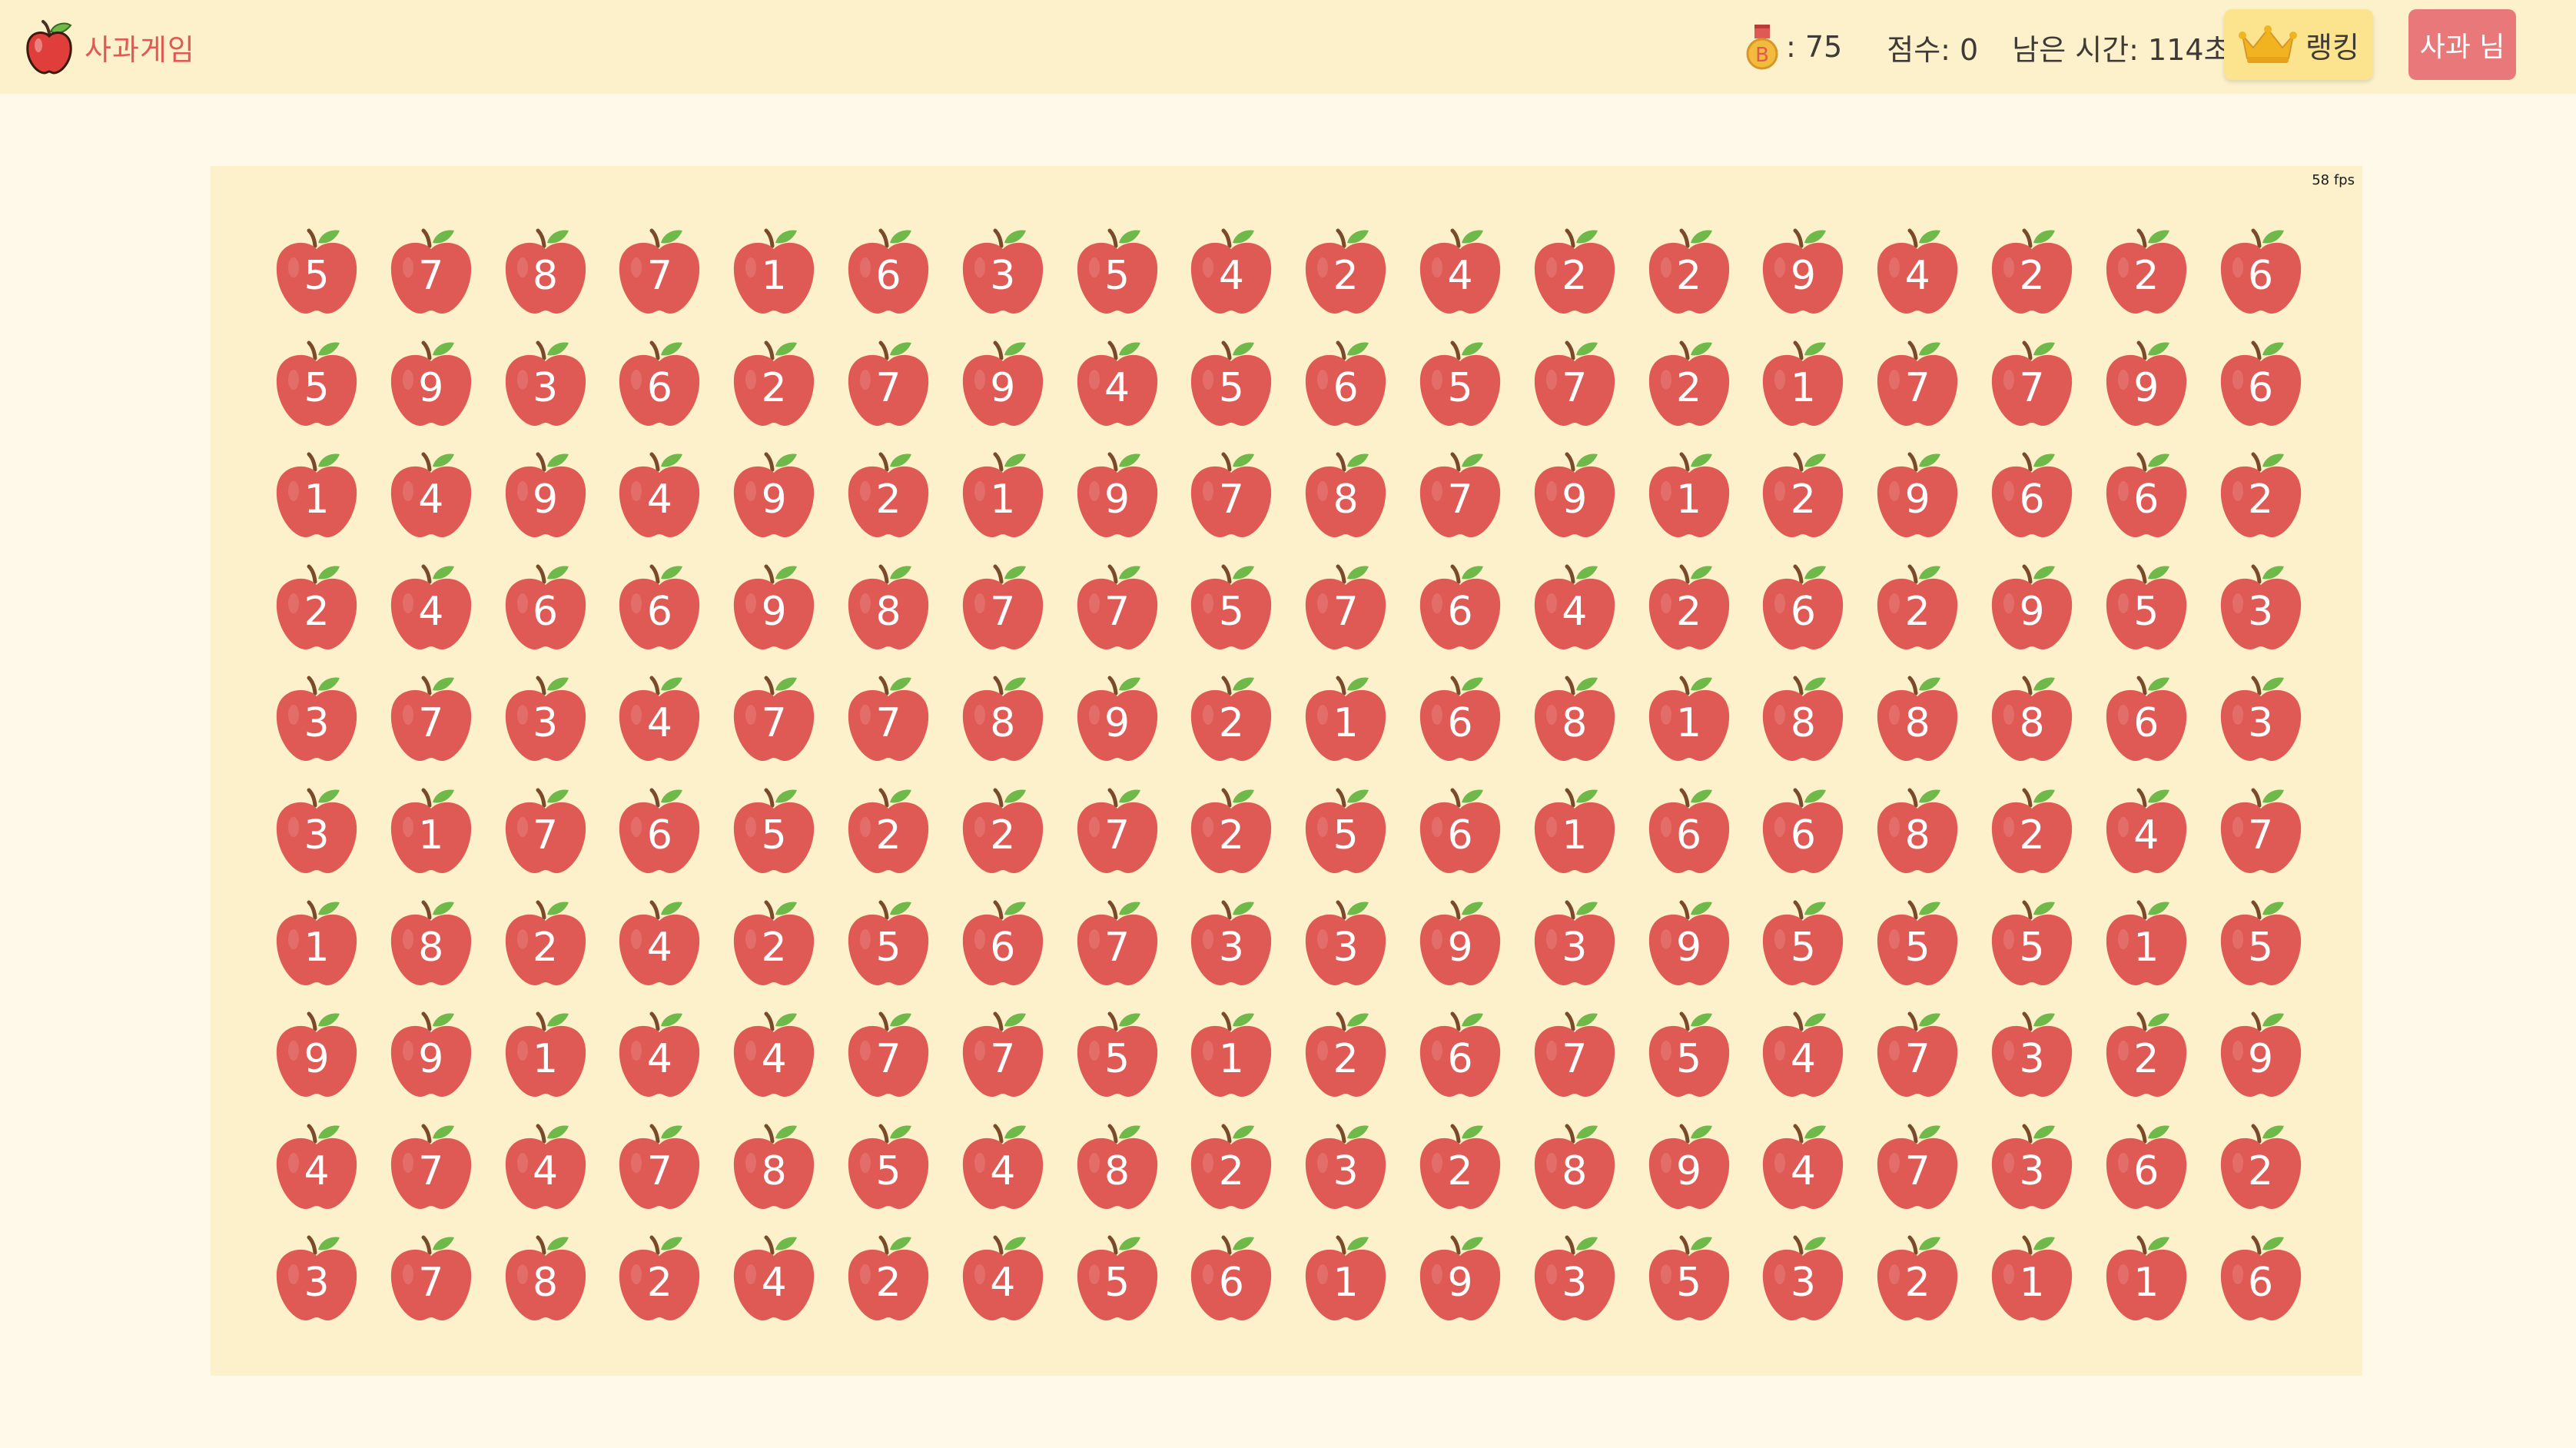  I want to click on user-button: 사과 님, so click(2462, 45).